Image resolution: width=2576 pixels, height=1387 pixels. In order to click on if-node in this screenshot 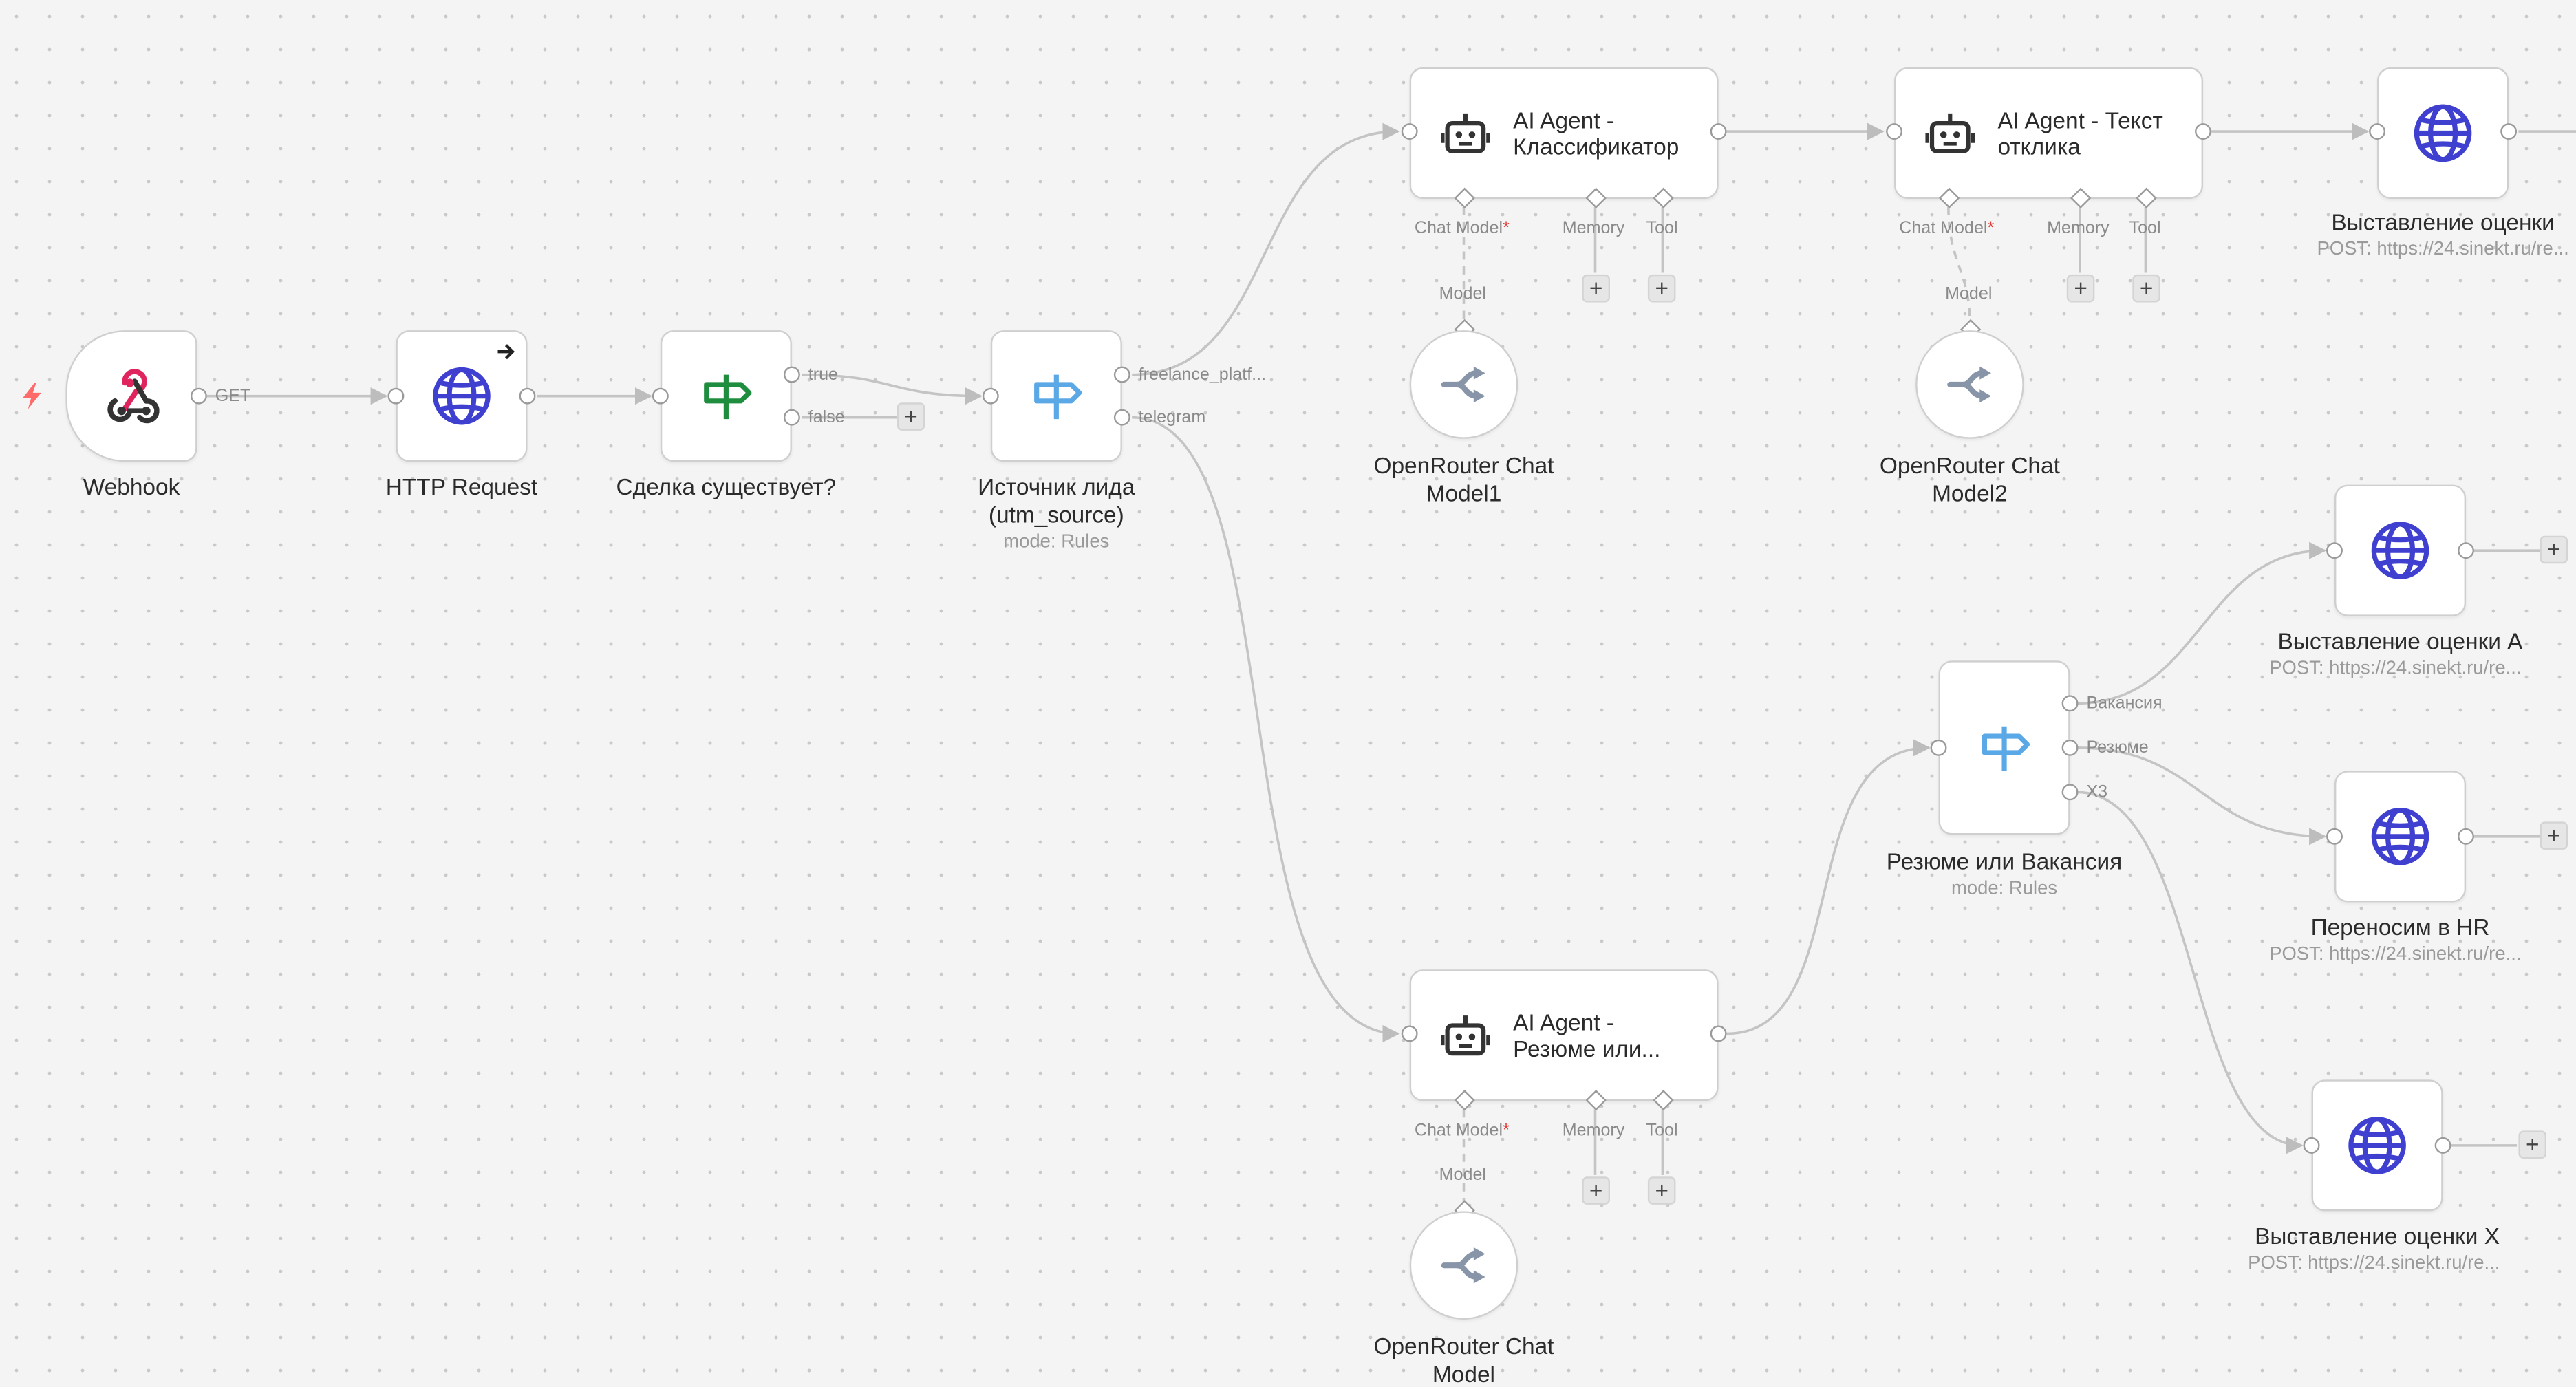, I will do `click(726, 396)`.